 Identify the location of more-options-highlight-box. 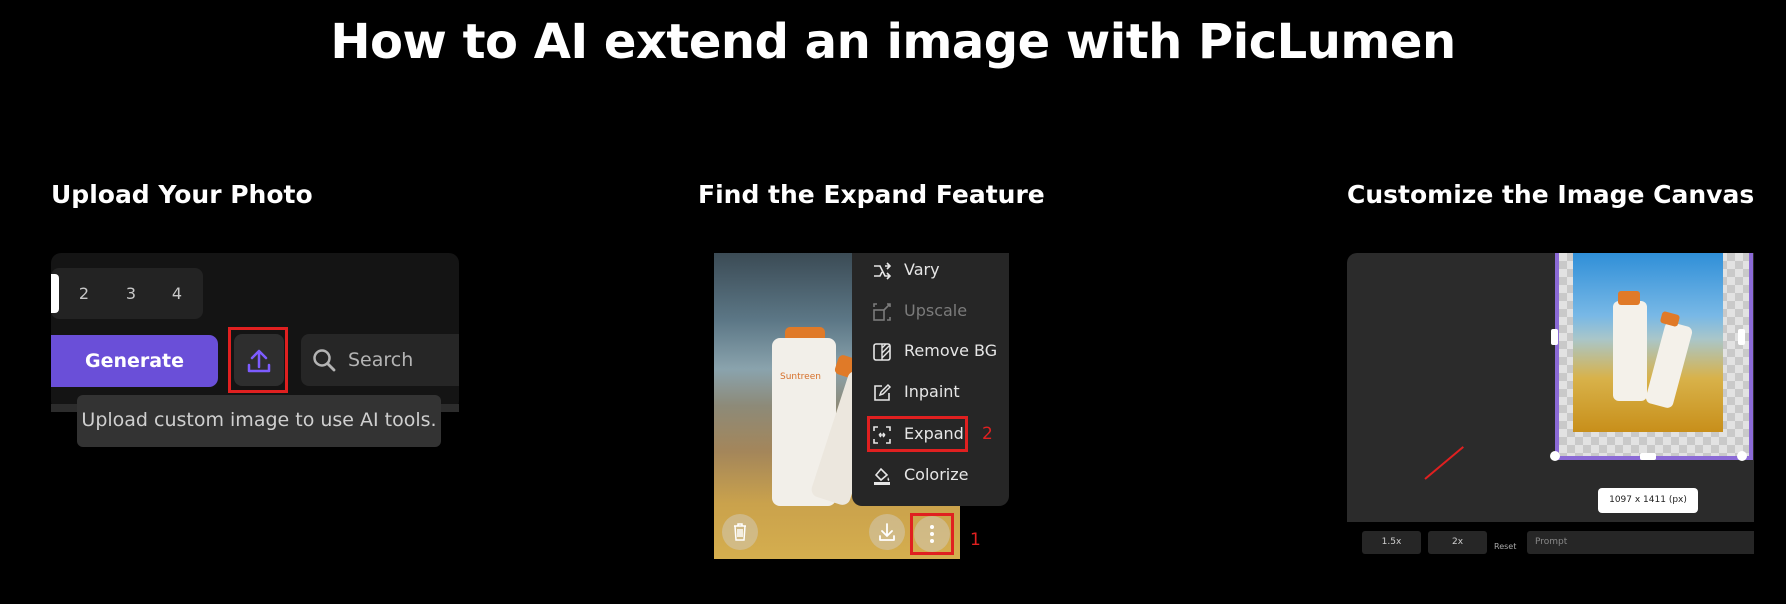
(932, 534).